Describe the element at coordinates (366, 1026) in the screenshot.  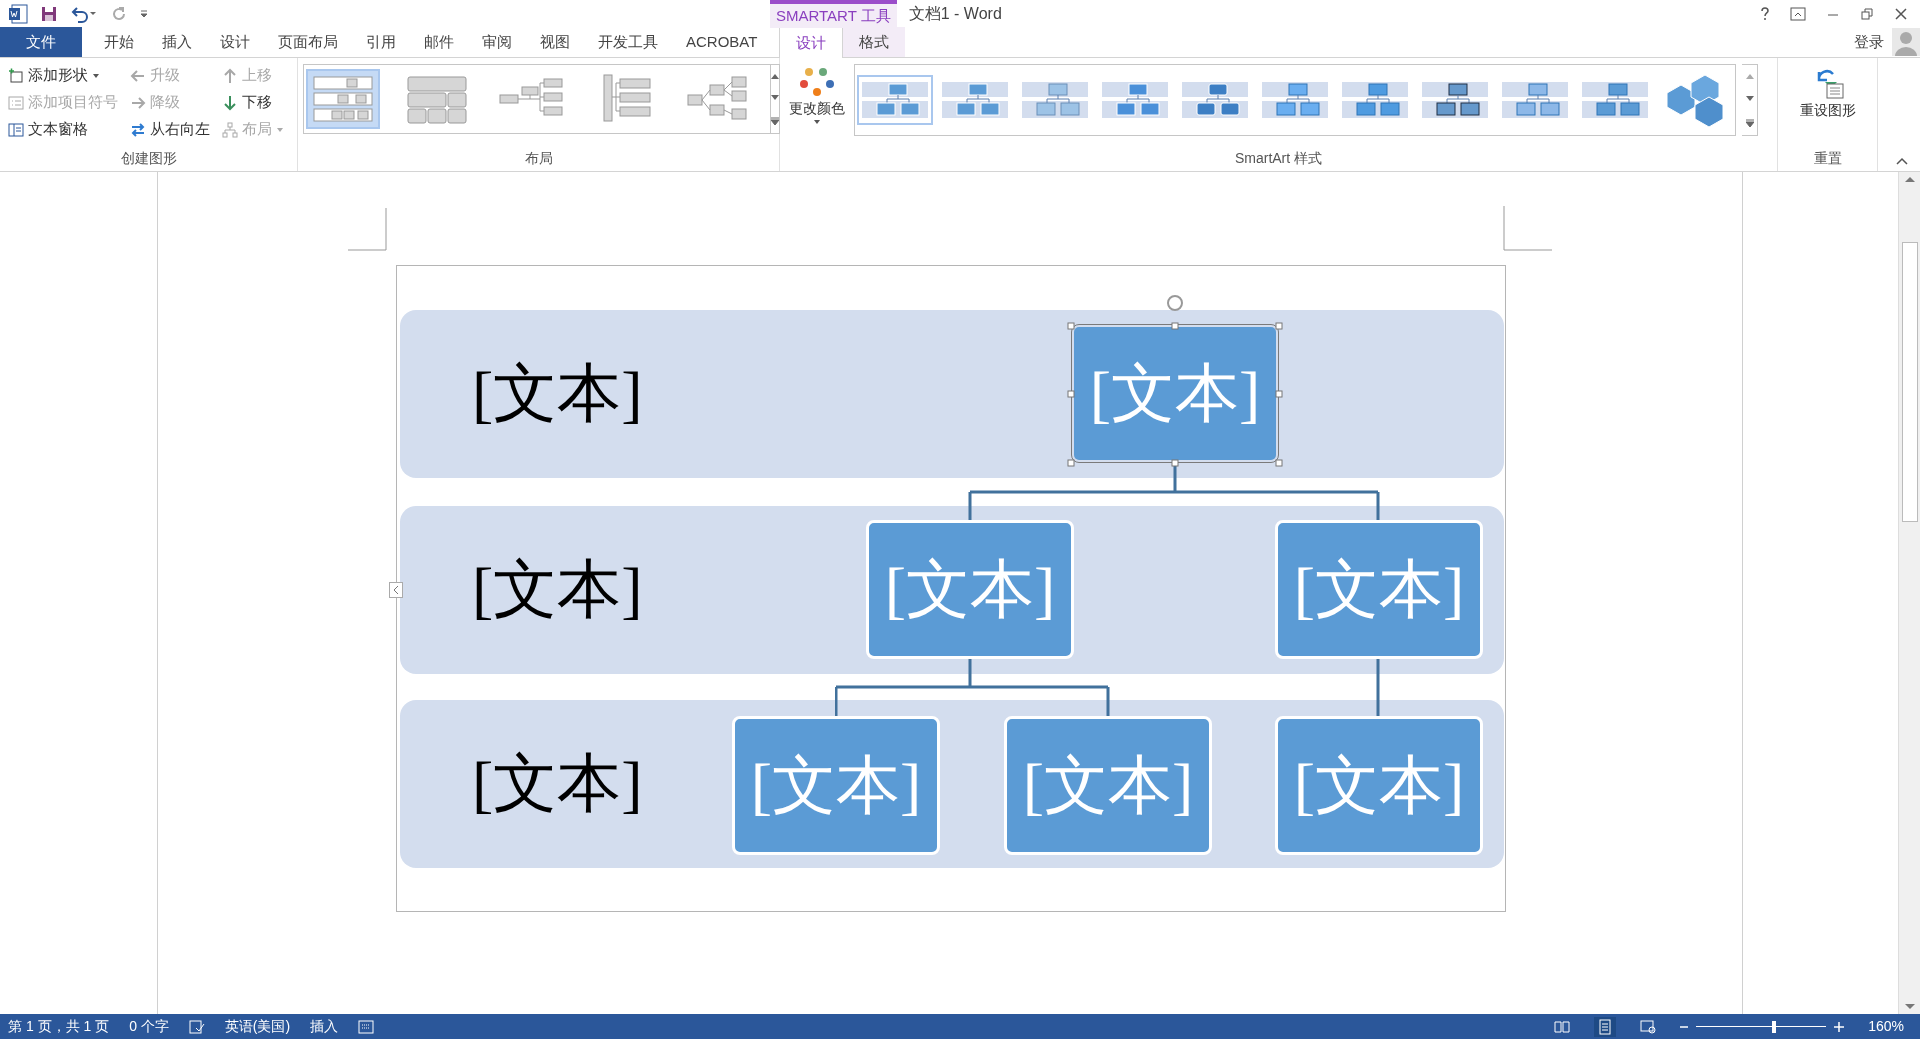
I see `macro-icon` at that location.